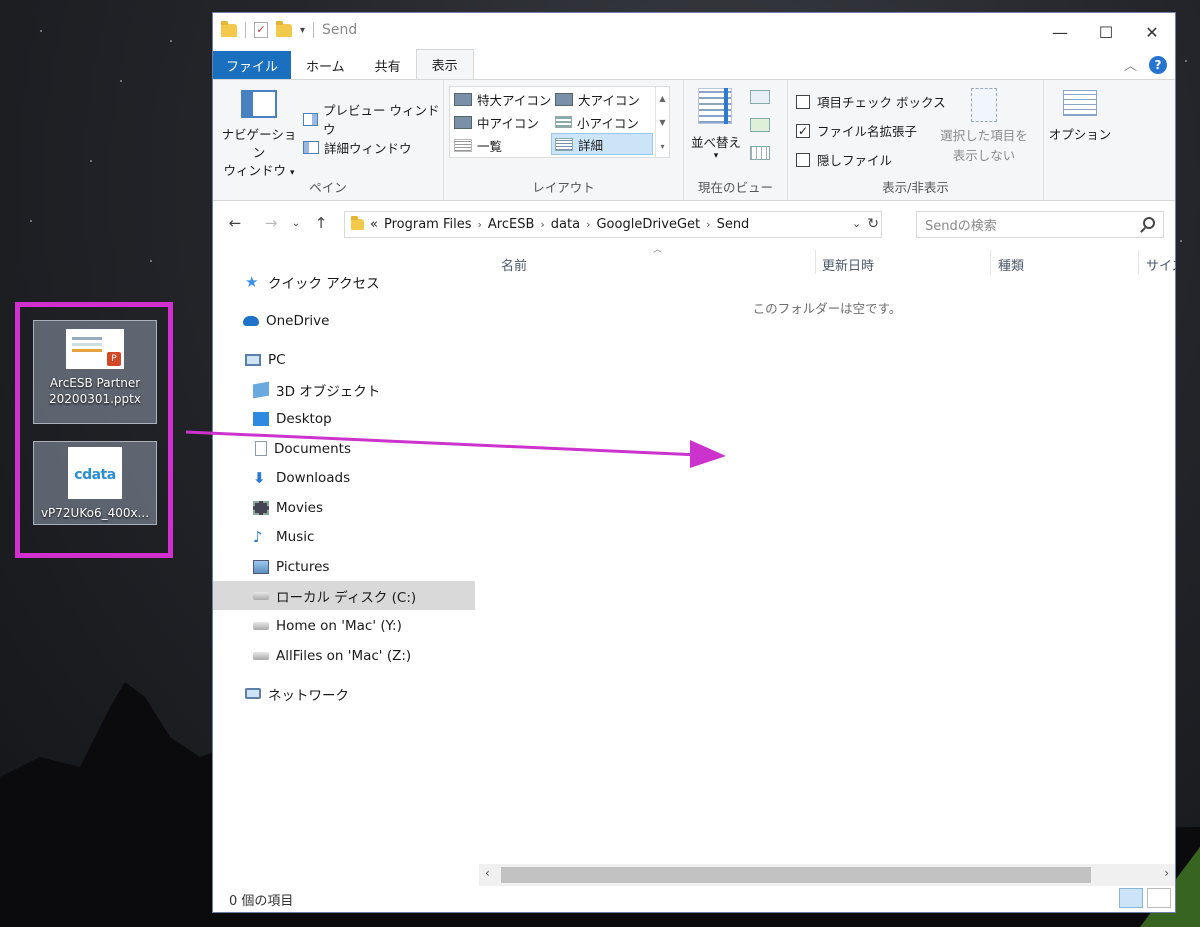 The height and width of the screenshot is (927, 1200). I want to click on item-checkbox-toggle: 項目チェック ボックス, so click(871, 101).